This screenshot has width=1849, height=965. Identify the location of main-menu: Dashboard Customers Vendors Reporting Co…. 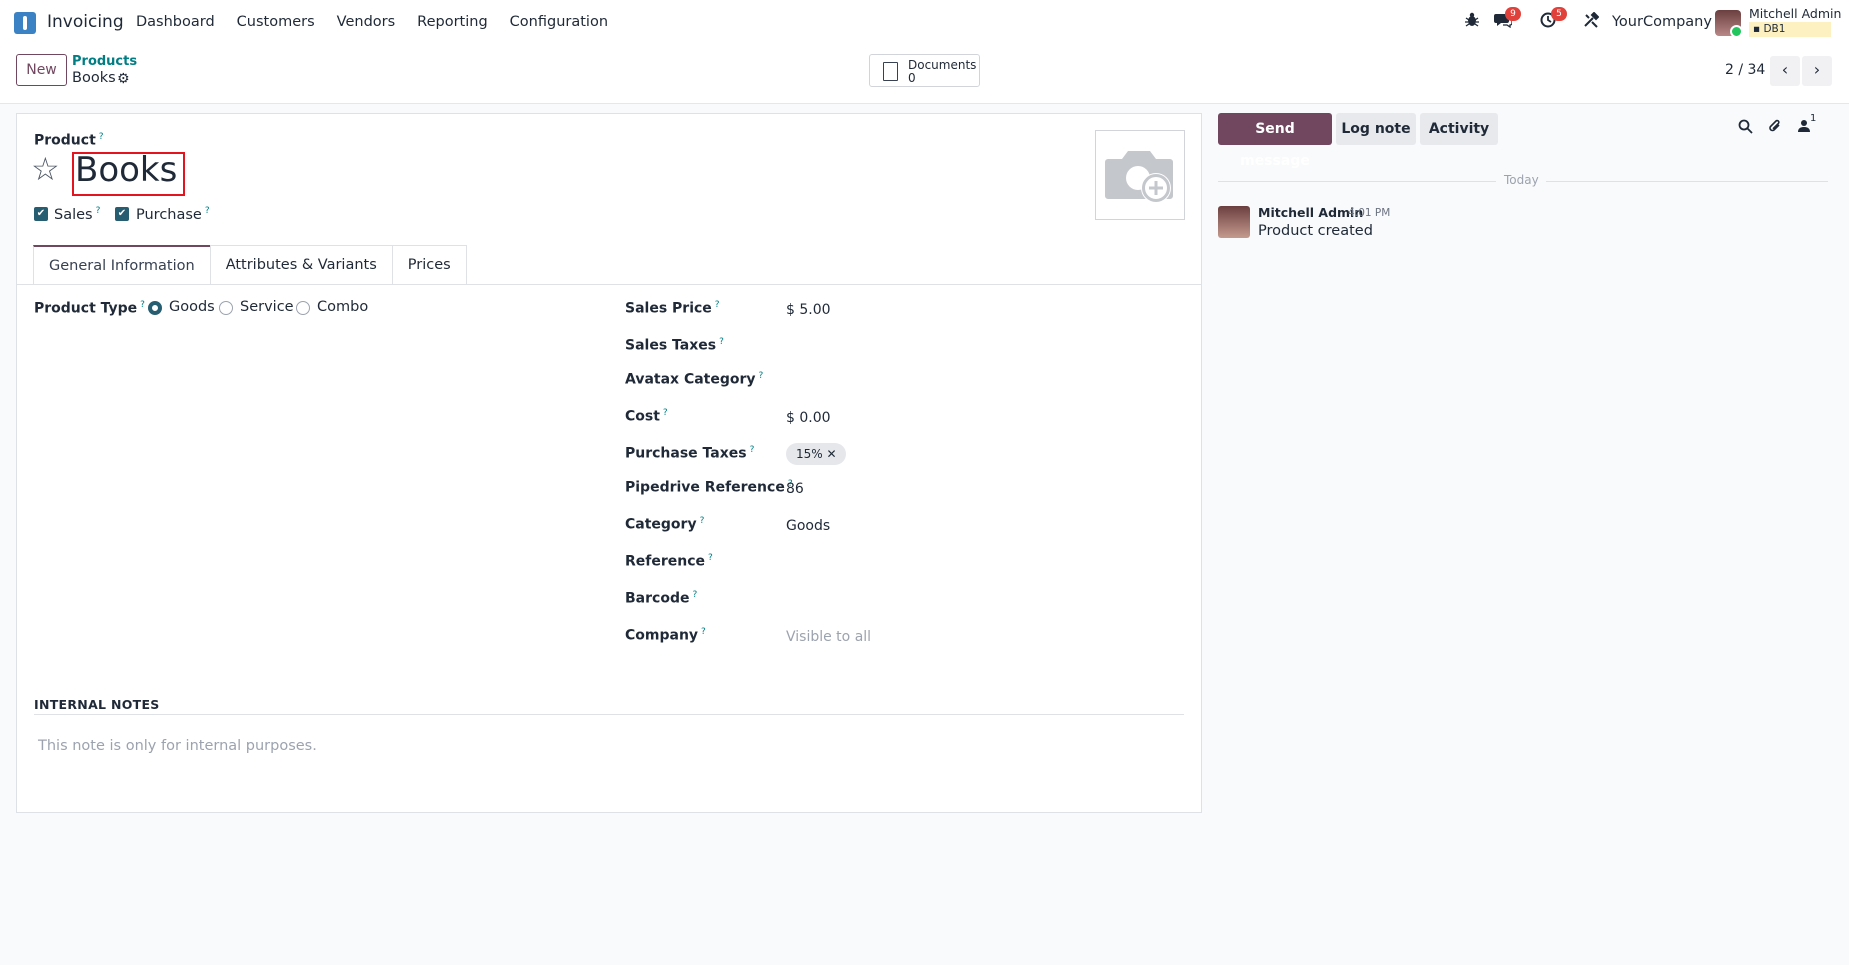
(383, 22).